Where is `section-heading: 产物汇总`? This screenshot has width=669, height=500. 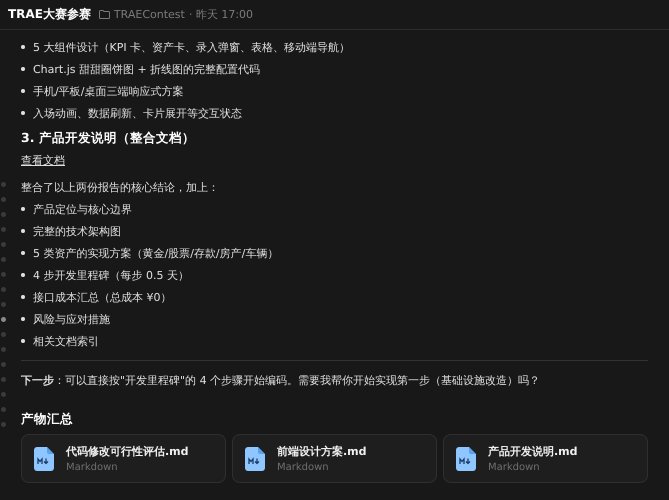
section-heading: 产物汇总 is located at coordinates (47, 419).